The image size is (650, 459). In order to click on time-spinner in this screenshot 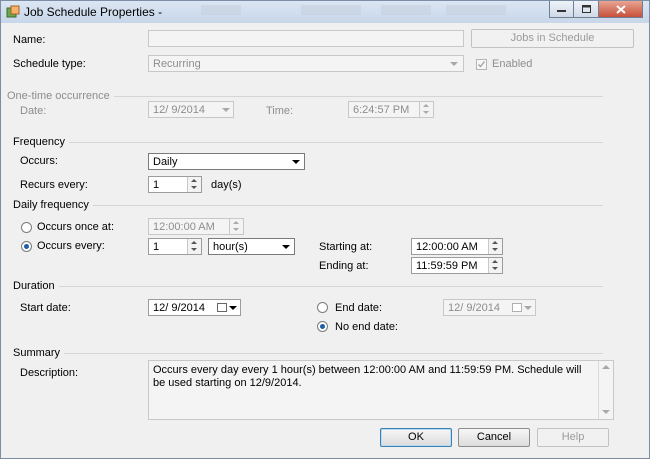, I will do `click(426, 109)`.